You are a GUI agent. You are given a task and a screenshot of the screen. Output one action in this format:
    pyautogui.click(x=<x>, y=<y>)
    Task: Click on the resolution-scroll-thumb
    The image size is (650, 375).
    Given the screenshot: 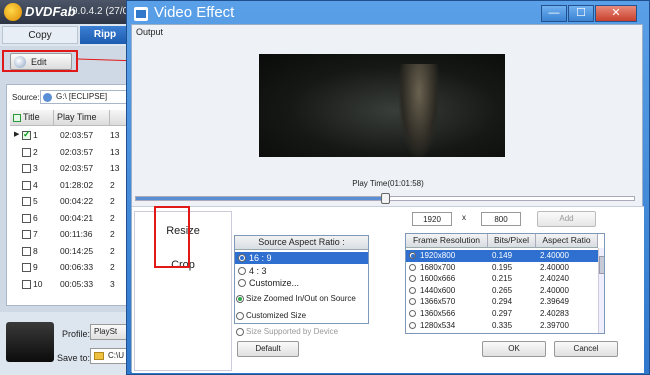 What is the action you would take?
    pyautogui.click(x=601, y=265)
    